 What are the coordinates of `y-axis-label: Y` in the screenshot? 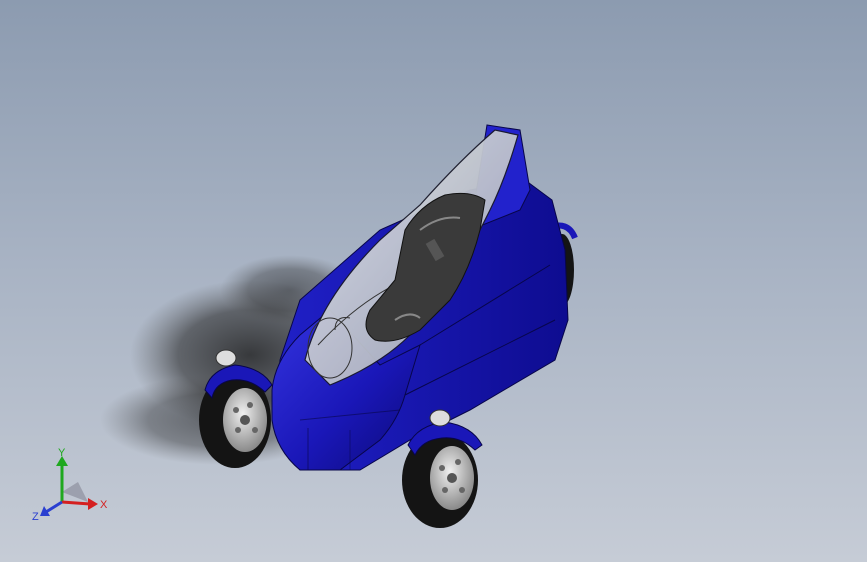 It's located at (62, 453).